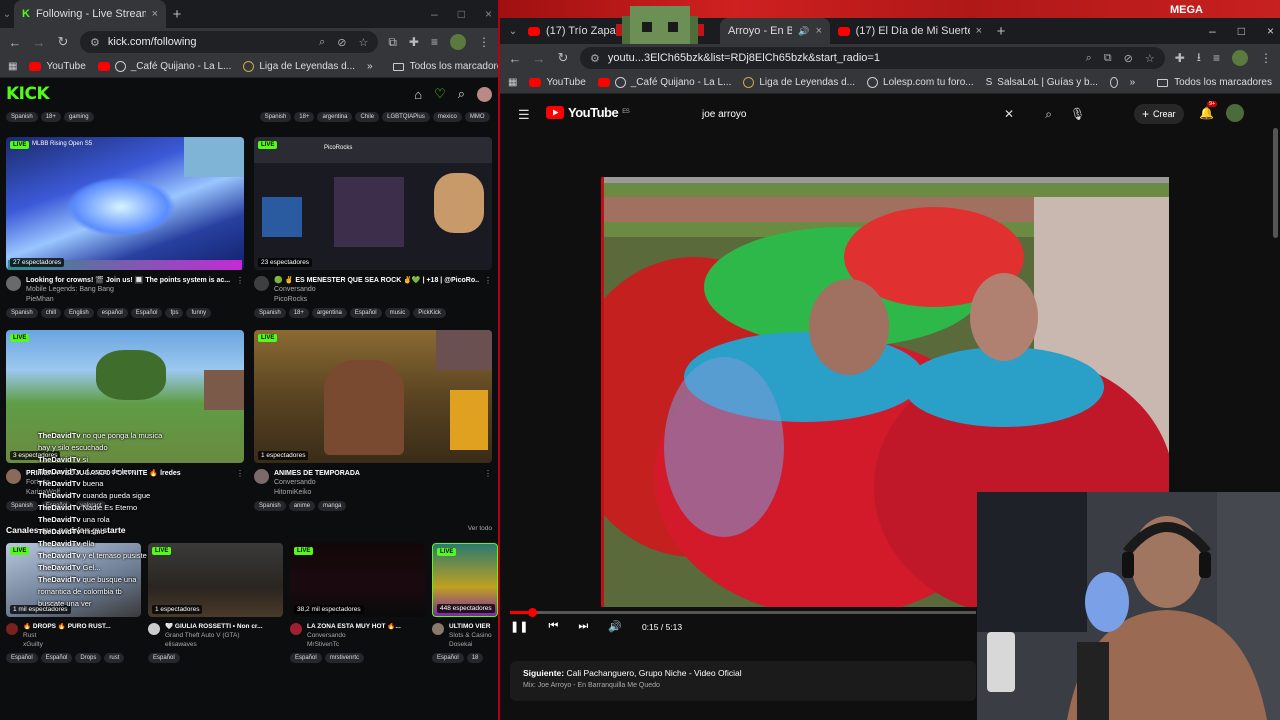  What do you see at coordinates (1108, 58) in the screenshot?
I see `install-icon: ⧉` at bounding box center [1108, 58].